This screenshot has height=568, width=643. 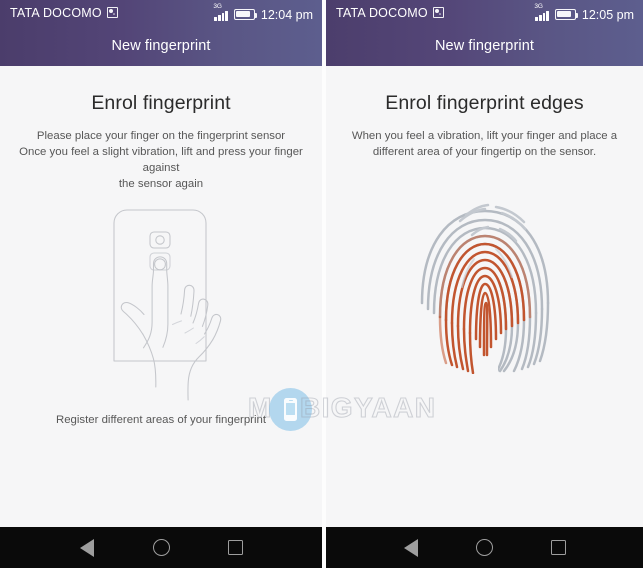 What do you see at coordinates (161, 103) in the screenshot?
I see `page-title: Enrol fingerprint` at bounding box center [161, 103].